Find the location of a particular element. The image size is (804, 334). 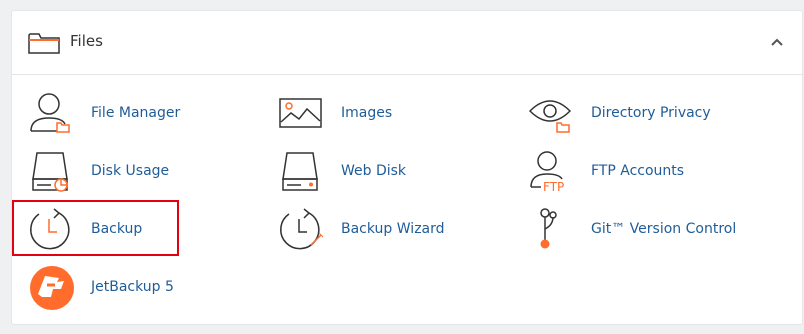

item-directory-privacy: Directory Privacy is located at coordinates (649, 114).